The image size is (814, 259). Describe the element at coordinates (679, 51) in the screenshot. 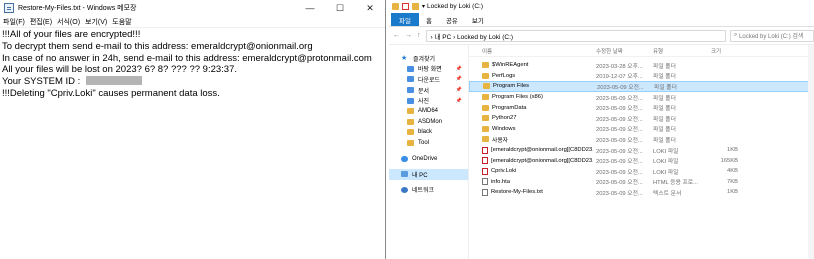

I see `column-type: 유형` at that location.